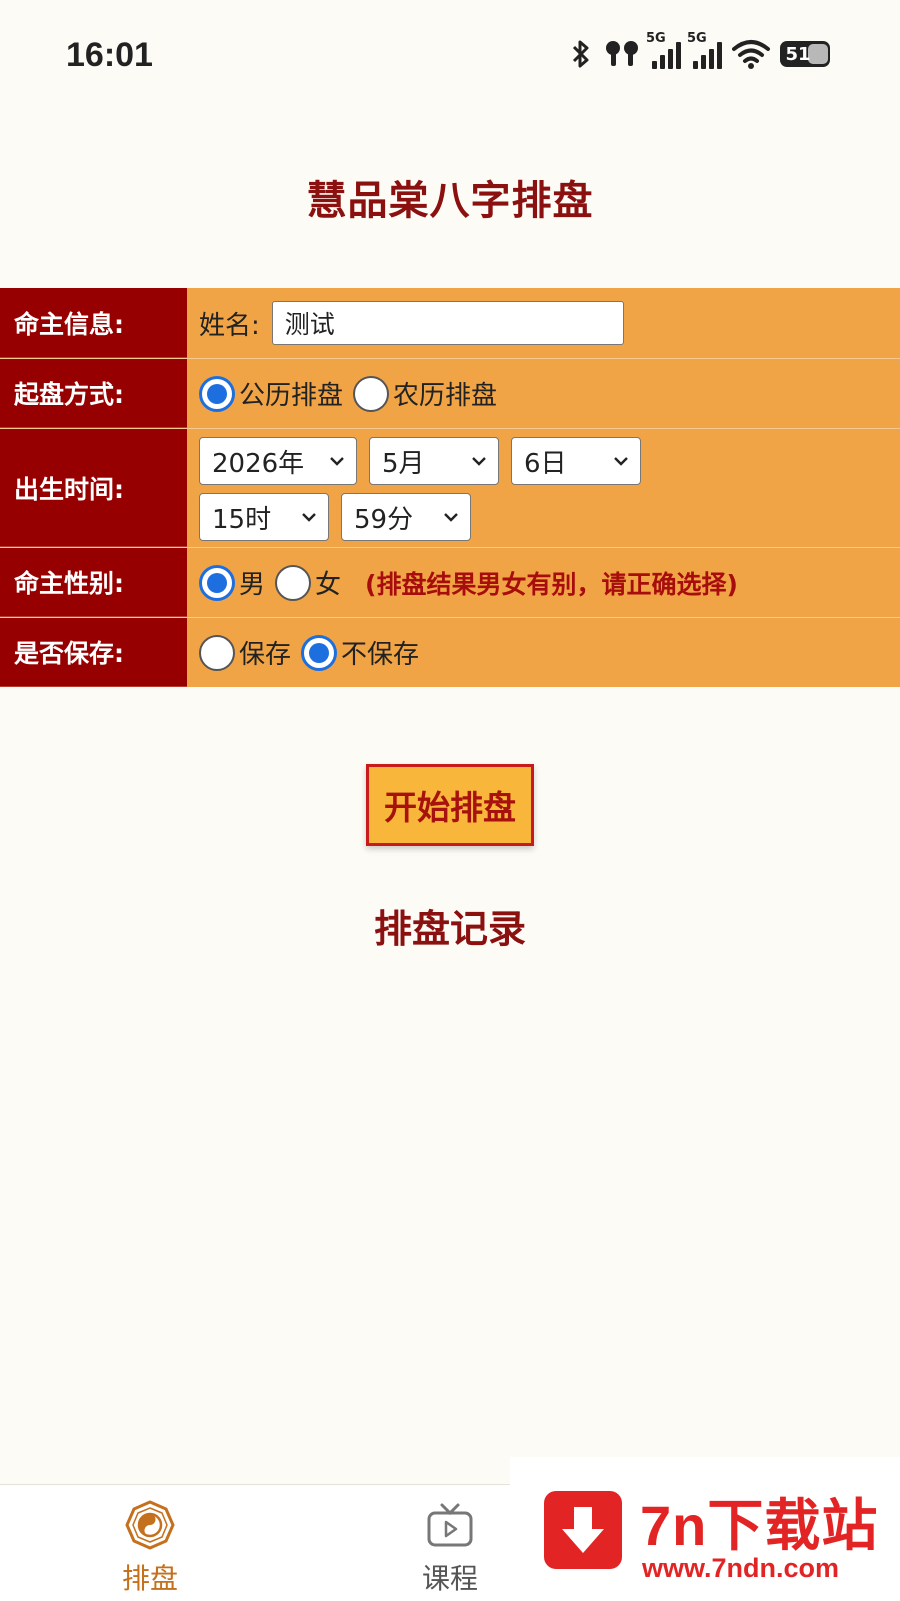 The height and width of the screenshot is (1601, 900). Describe the element at coordinates (265, 655) in the screenshot. I see `save-option-label: 保存` at that location.